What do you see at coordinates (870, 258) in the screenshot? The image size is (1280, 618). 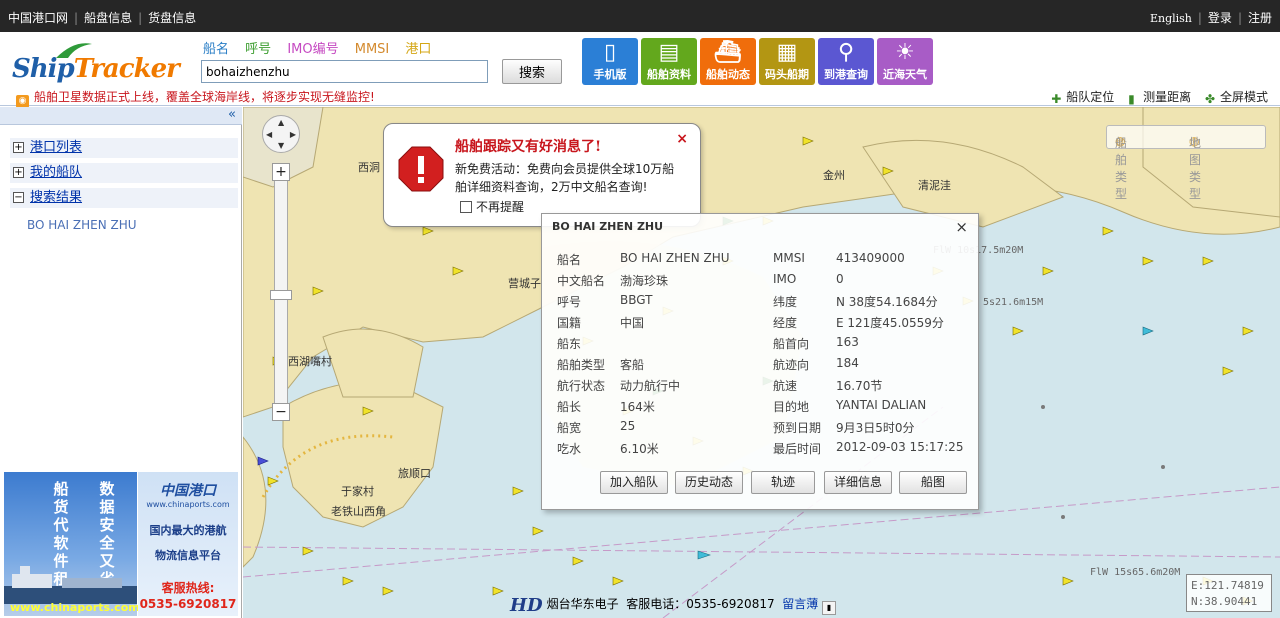 I see `ship-field-value: 413409000` at bounding box center [870, 258].